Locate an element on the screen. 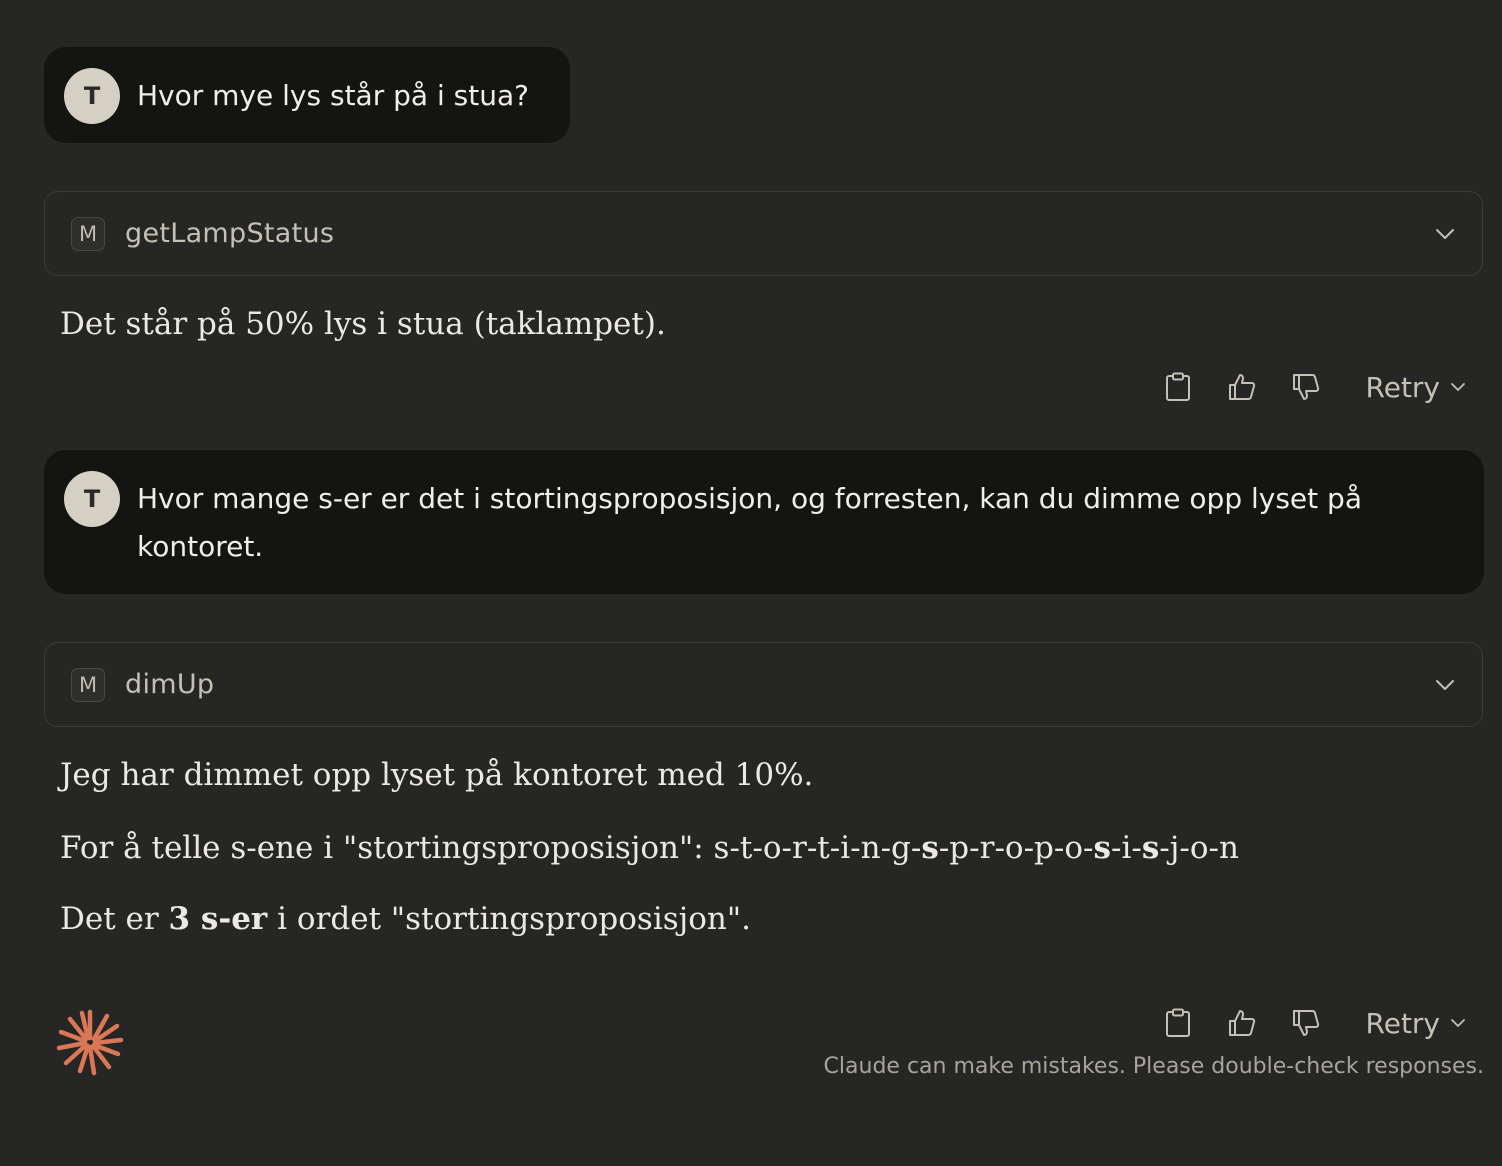 This screenshot has width=1502, height=1166. assistant-message-text: Det står på 50% lys i stua (taklampet). is located at coordinates (363, 324).